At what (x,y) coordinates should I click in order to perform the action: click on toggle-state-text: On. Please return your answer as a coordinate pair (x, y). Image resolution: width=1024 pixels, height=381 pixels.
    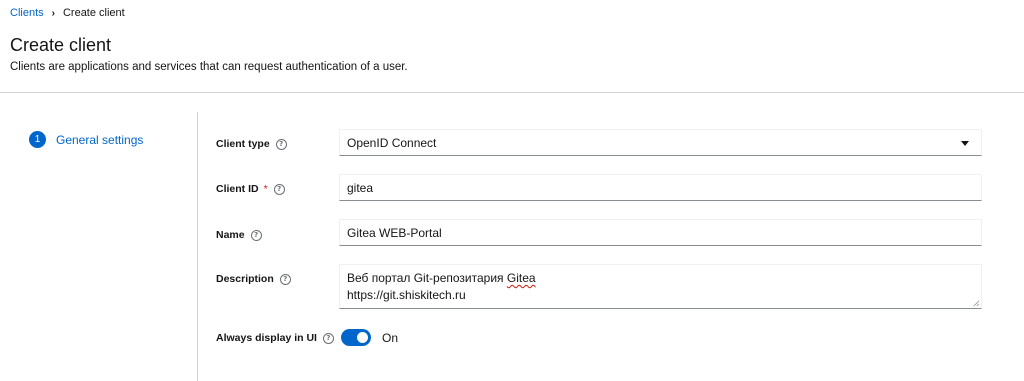
    Looking at the image, I should click on (390, 338).